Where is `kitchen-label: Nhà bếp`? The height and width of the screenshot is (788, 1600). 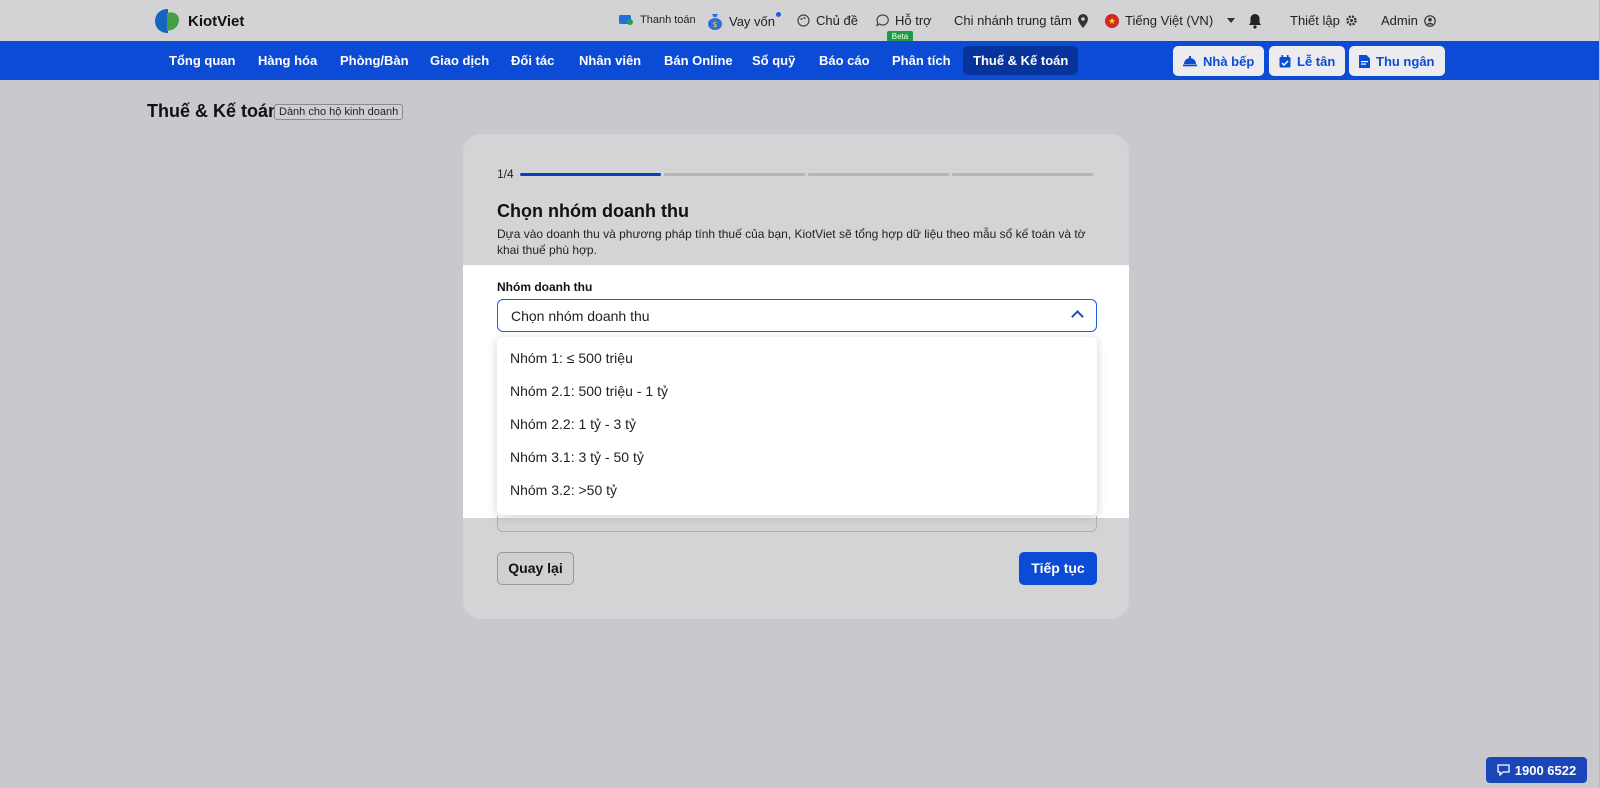 kitchen-label: Nhà bếp is located at coordinates (1229, 61).